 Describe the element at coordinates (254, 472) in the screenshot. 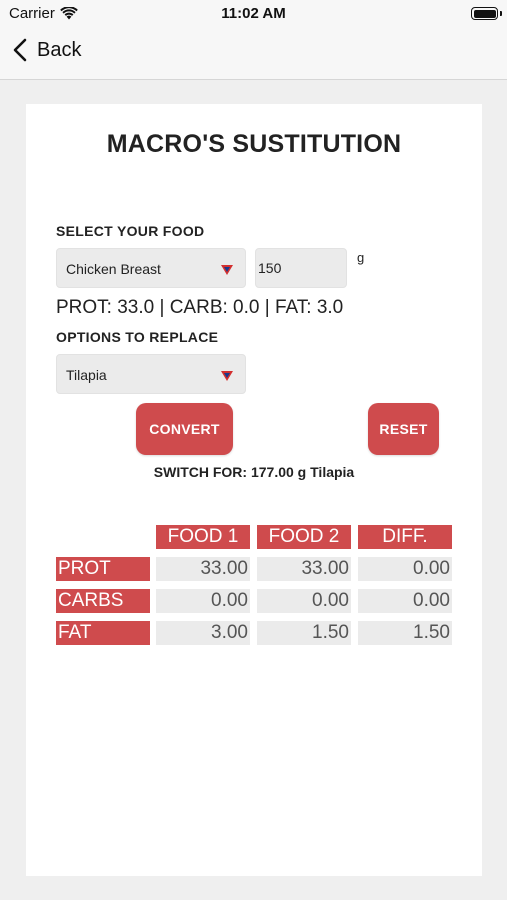

I see `switch-result: SWITCH FOR: 177.00 g Tilapia` at that location.